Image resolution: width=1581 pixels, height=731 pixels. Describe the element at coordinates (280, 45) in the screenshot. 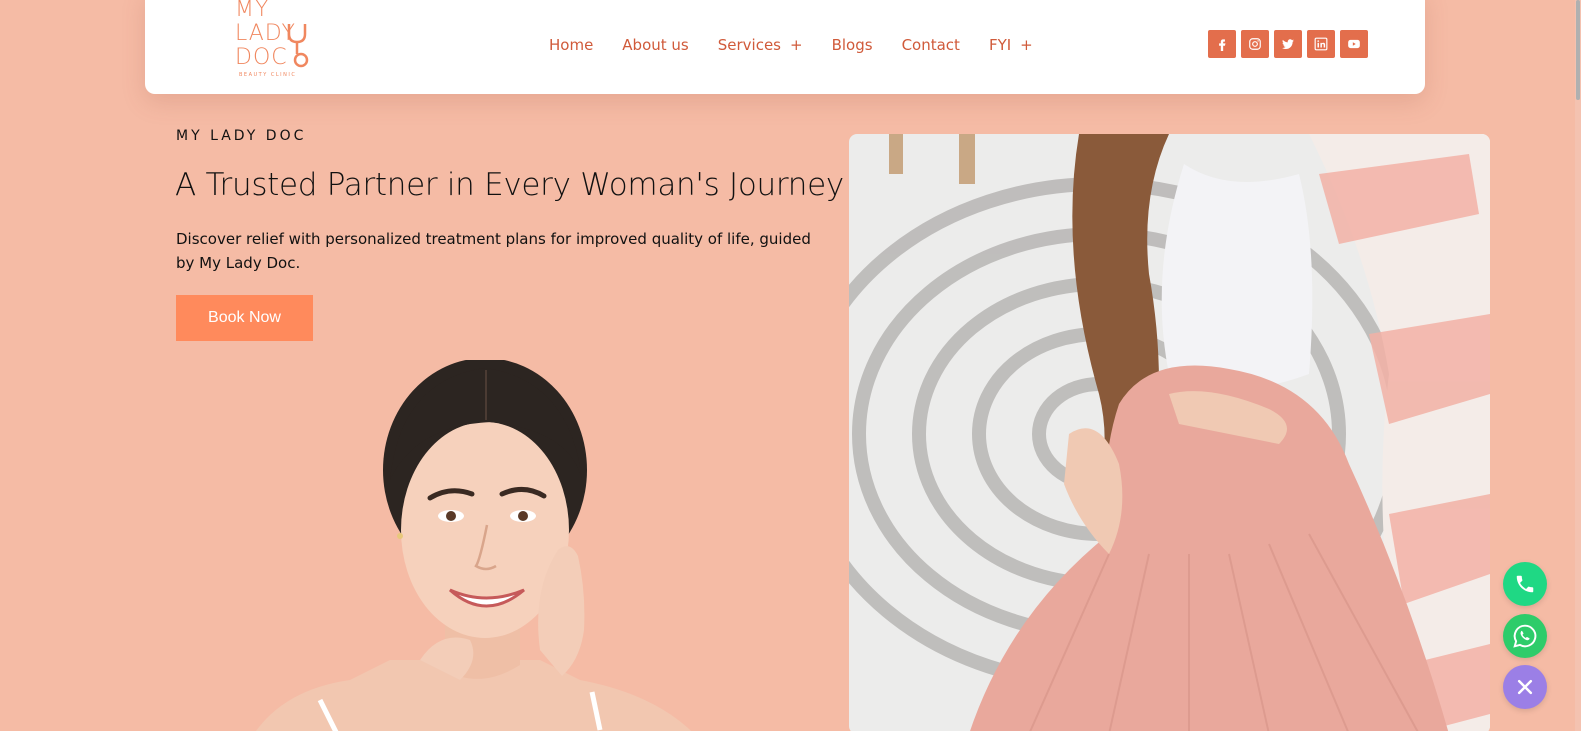

I see `brand-logo: MY LADY DOC BEAUTY CLINIC` at that location.